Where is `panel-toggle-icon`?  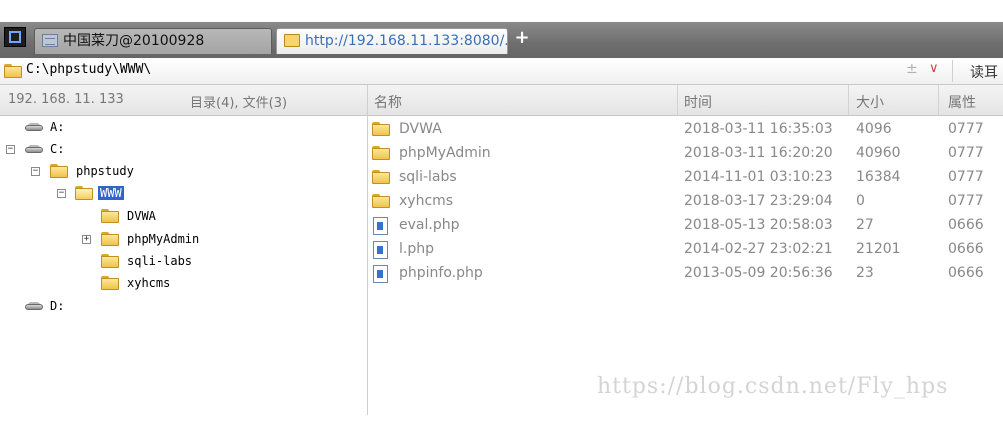 panel-toggle-icon is located at coordinates (15, 37).